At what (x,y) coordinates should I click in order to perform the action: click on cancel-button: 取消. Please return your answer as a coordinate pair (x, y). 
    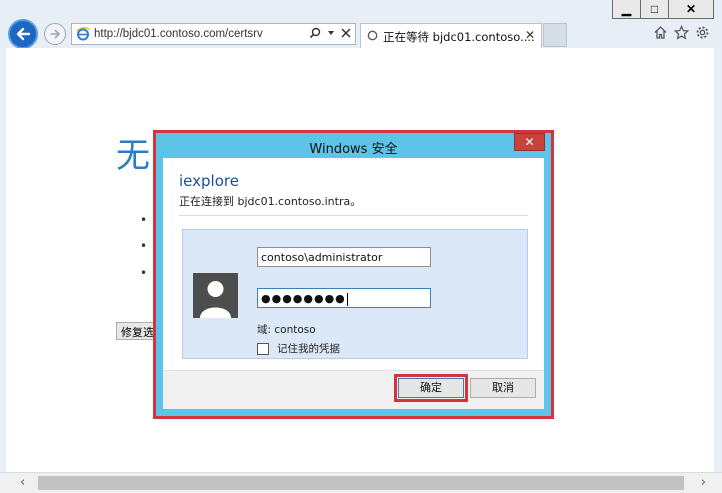
    Looking at the image, I should click on (503, 388).